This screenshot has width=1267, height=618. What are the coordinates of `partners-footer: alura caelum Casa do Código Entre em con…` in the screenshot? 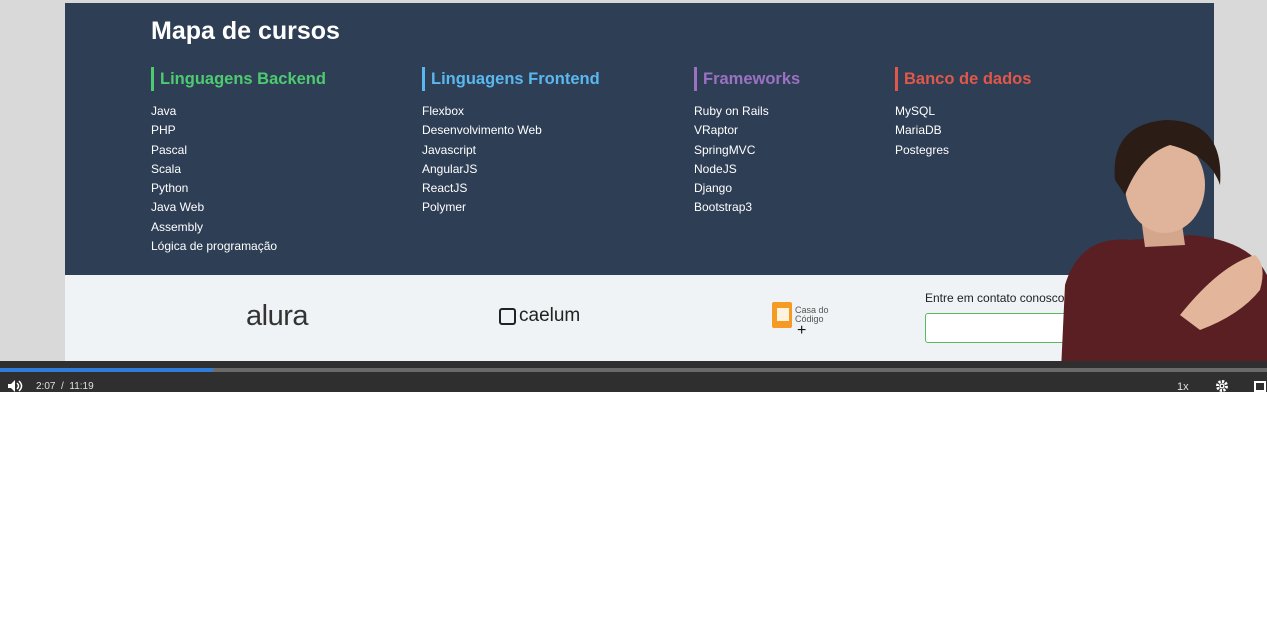 It's located at (639, 318).